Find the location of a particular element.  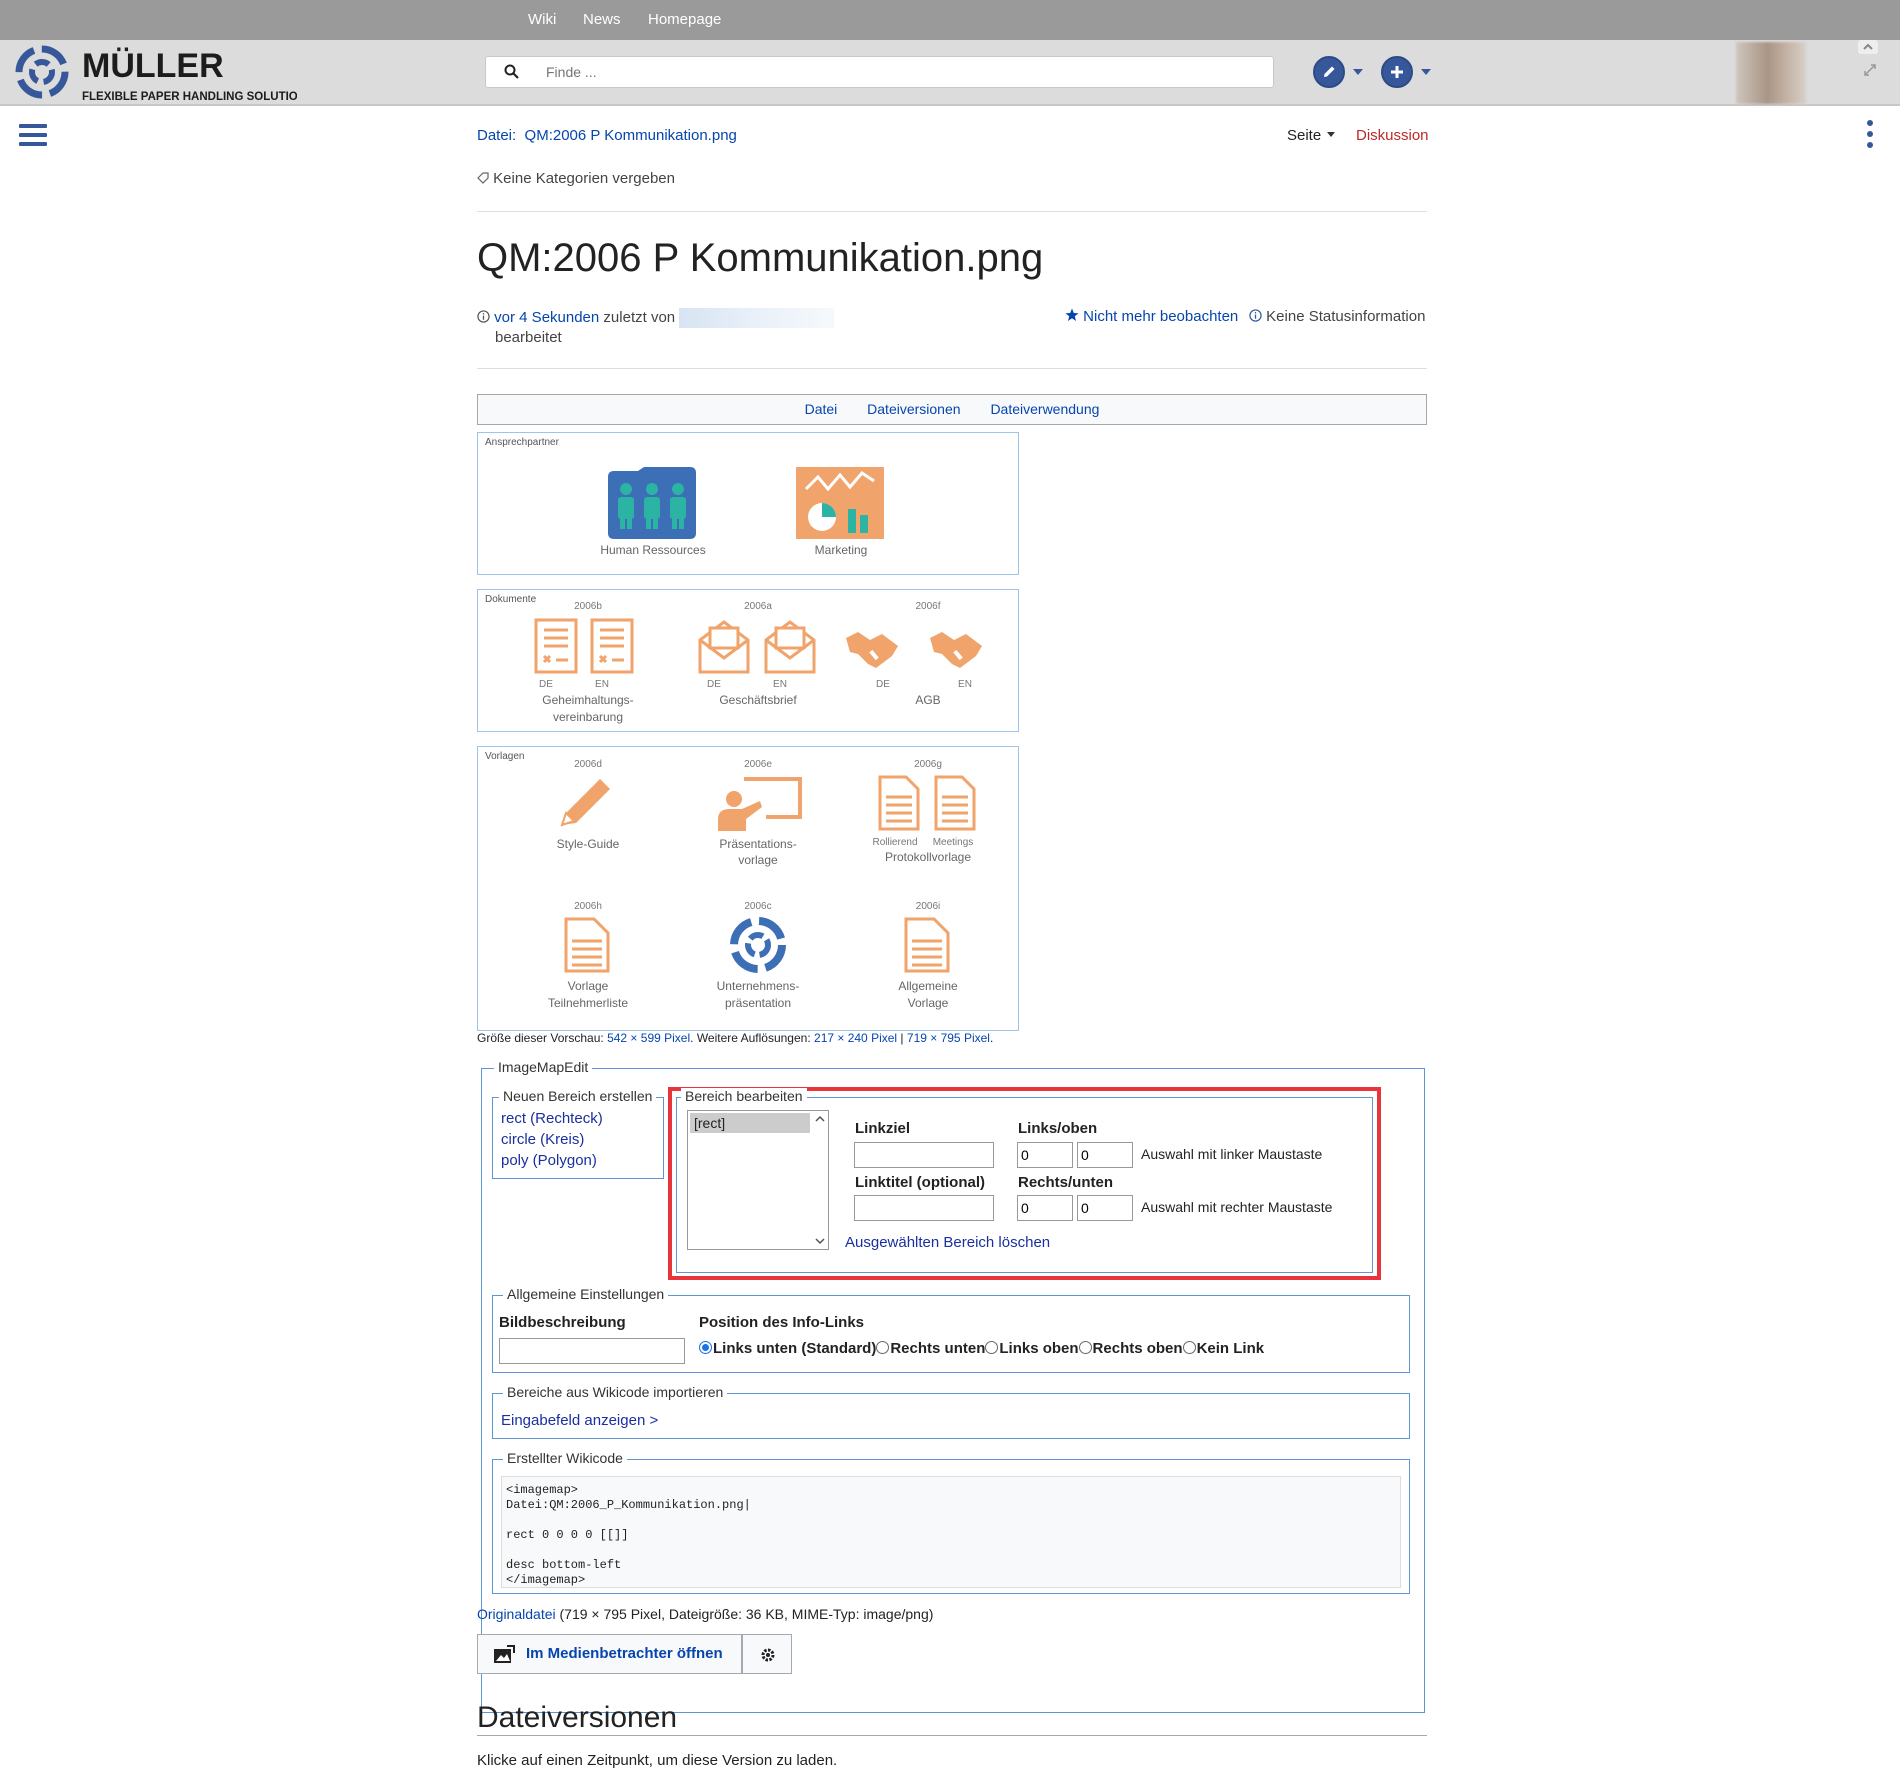

header: MÜLLER FLEXIBLE PAPER HANDLING SOLUTIONS is located at coordinates (950, 73).